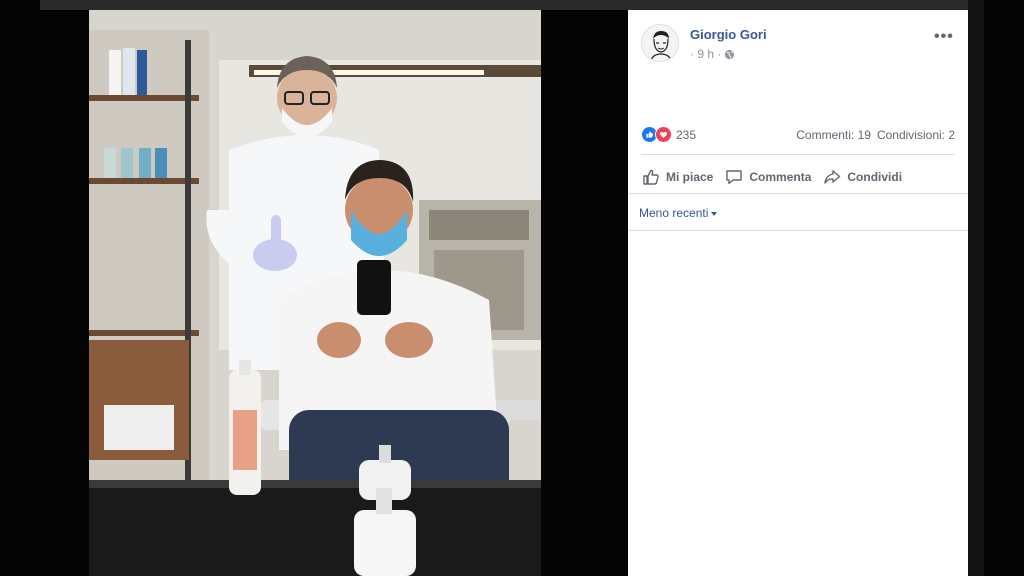 The image size is (1024, 576). I want to click on author-avatar, so click(660, 43).